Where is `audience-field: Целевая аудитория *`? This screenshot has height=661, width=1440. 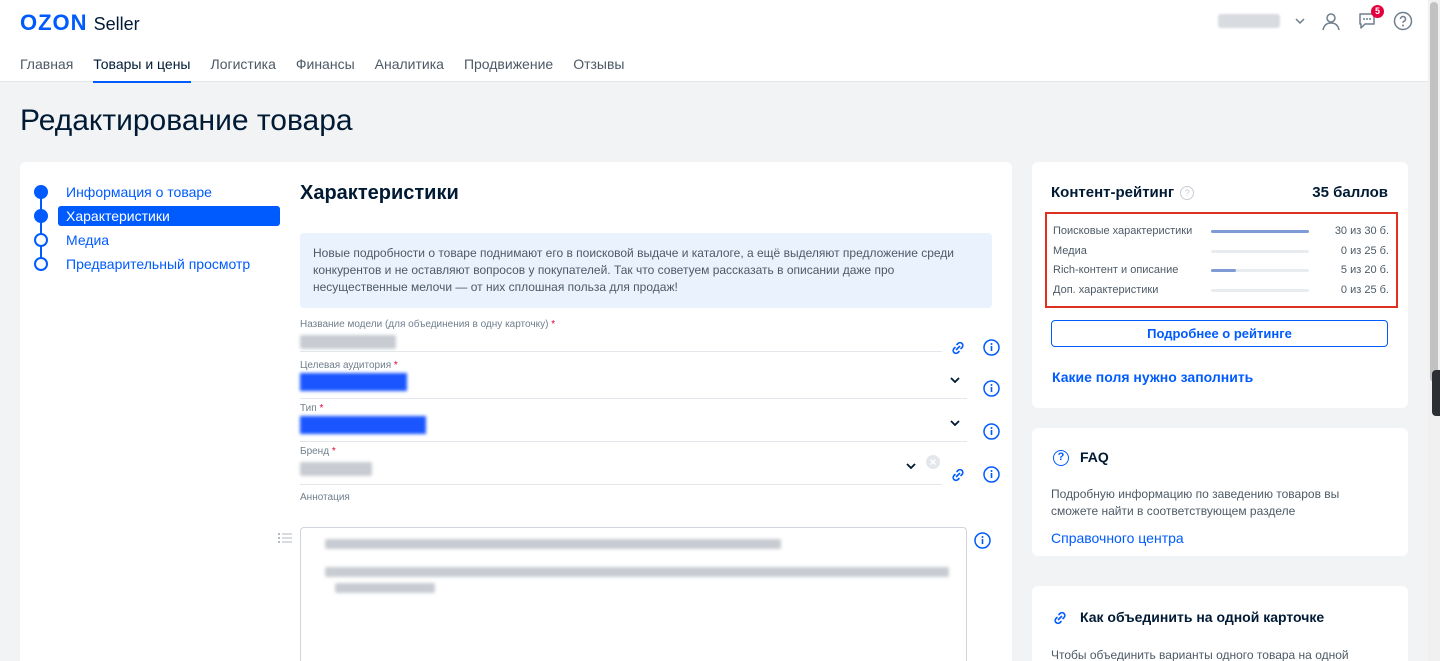
audience-field: Целевая аудитория * is located at coordinates (650, 379).